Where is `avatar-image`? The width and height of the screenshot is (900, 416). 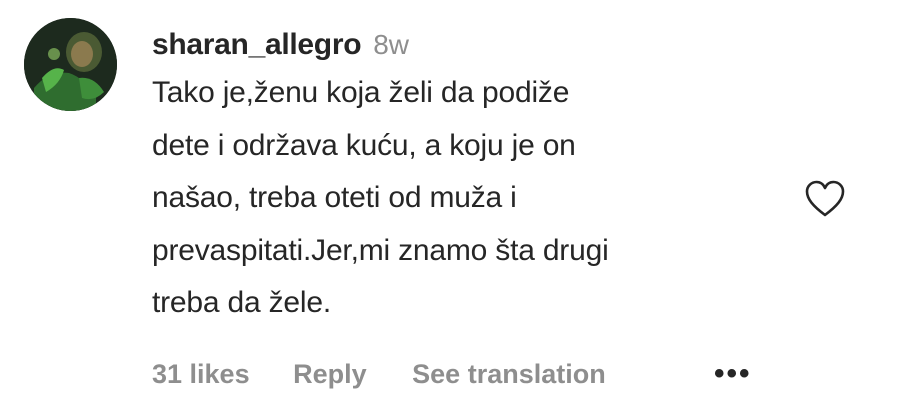
avatar-image is located at coordinates (70, 64).